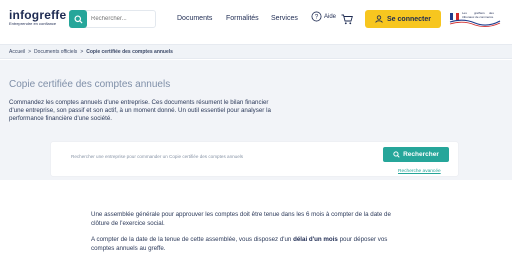 Image resolution: width=512 pixels, height=265 pixels. I want to click on nav-services: Services, so click(284, 18).